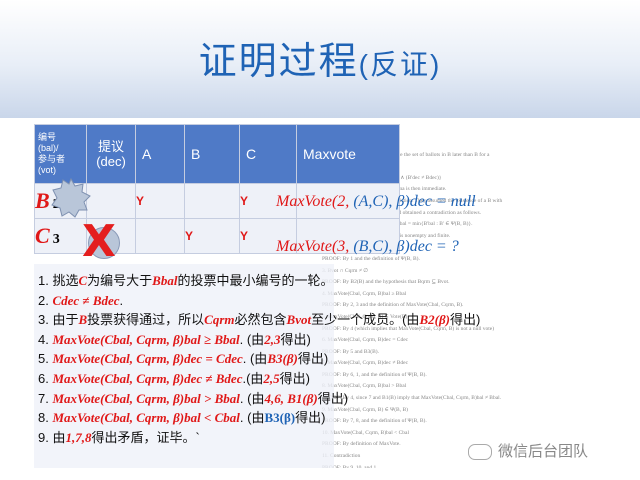  I want to click on maxvote-row-b: MaxVote(2, (A,C), β)dec = null, so click(376, 201).